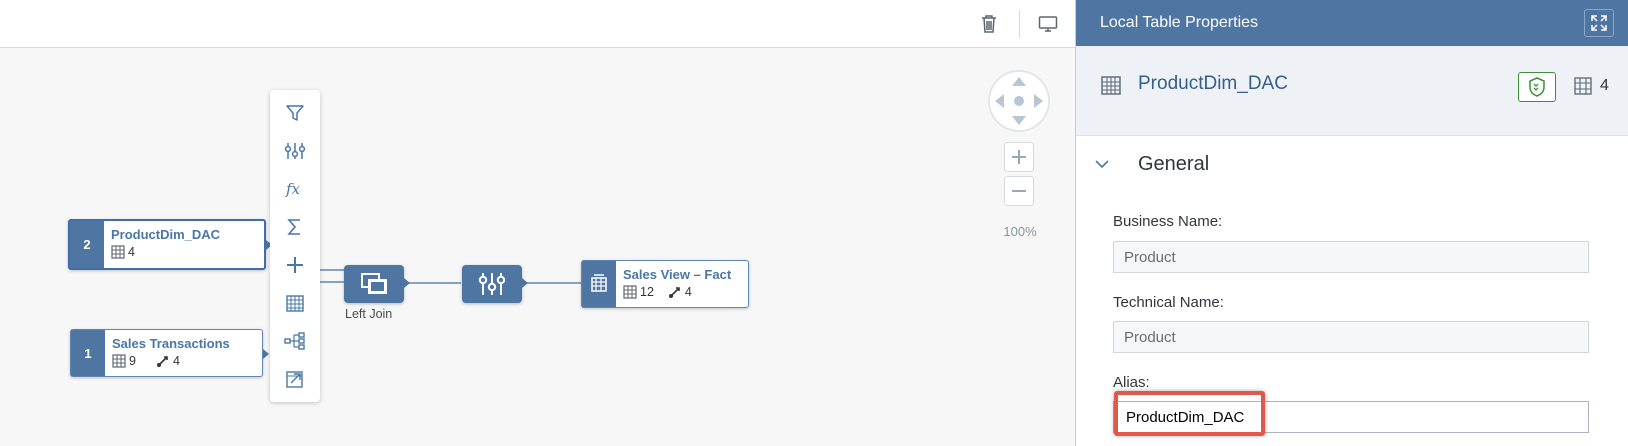  I want to click on add-projection-button, so click(295, 151).